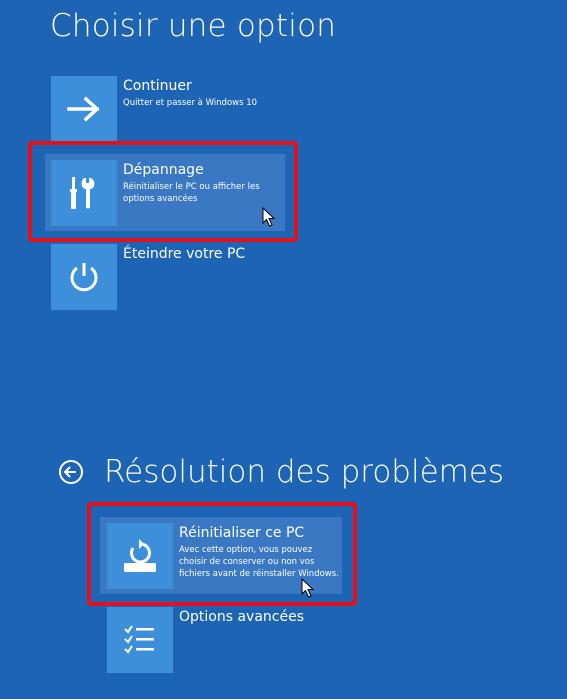 The image size is (567, 699). I want to click on option-continue: Continuer Quitter et passer à Windows 10, so click(167, 109).